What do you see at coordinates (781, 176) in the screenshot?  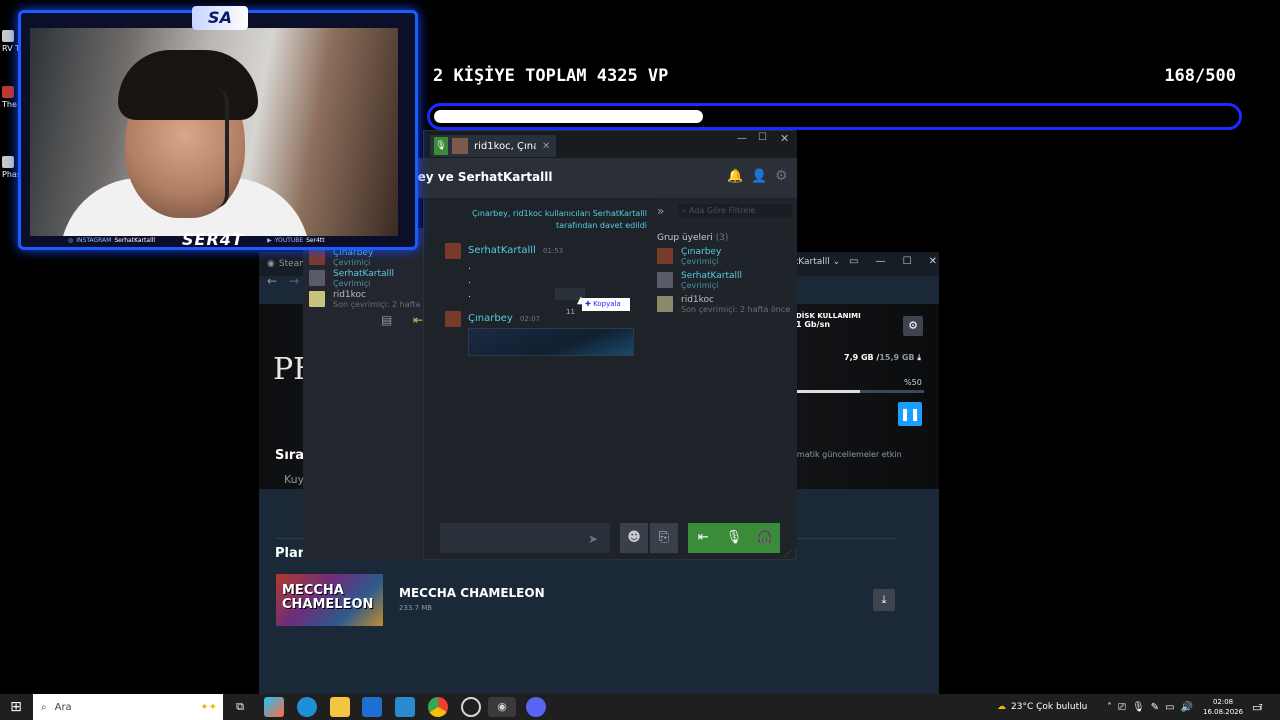 I see `settings-icon: ⚙` at bounding box center [781, 176].